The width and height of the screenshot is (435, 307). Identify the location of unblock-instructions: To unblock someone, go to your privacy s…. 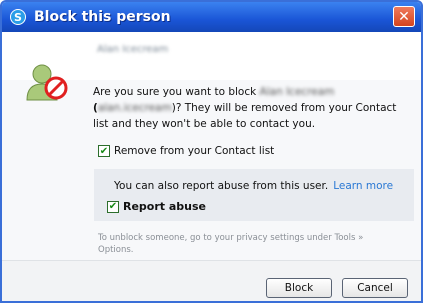
(231, 244).